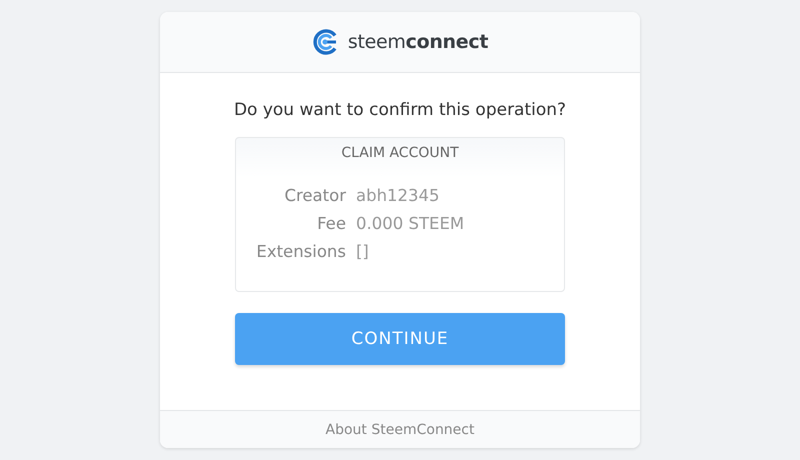 The height and width of the screenshot is (460, 800). Describe the element at coordinates (400, 110) in the screenshot. I see `confirm-question: Do you want to confirm this operation?` at that location.